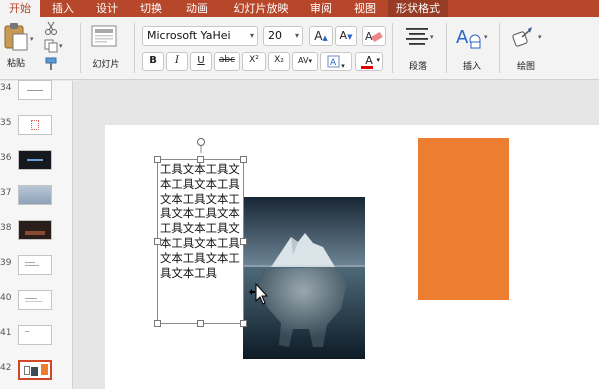 The width and height of the screenshot is (599, 389). What do you see at coordinates (365, 8) in the screenshot?
I see `tab-view: 视图` at bounding box center [365, 8].